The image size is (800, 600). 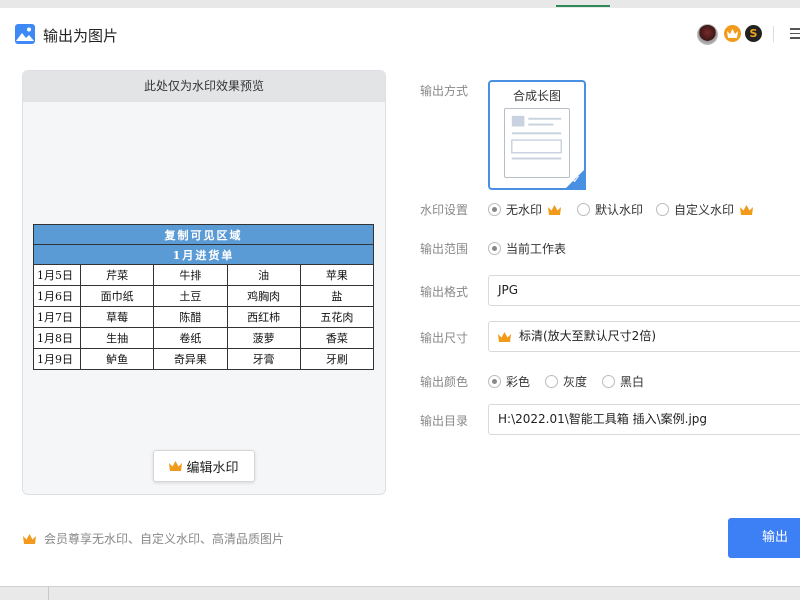 I want to click on watermark-option-none: 无水印, so click(x=525, y=209).